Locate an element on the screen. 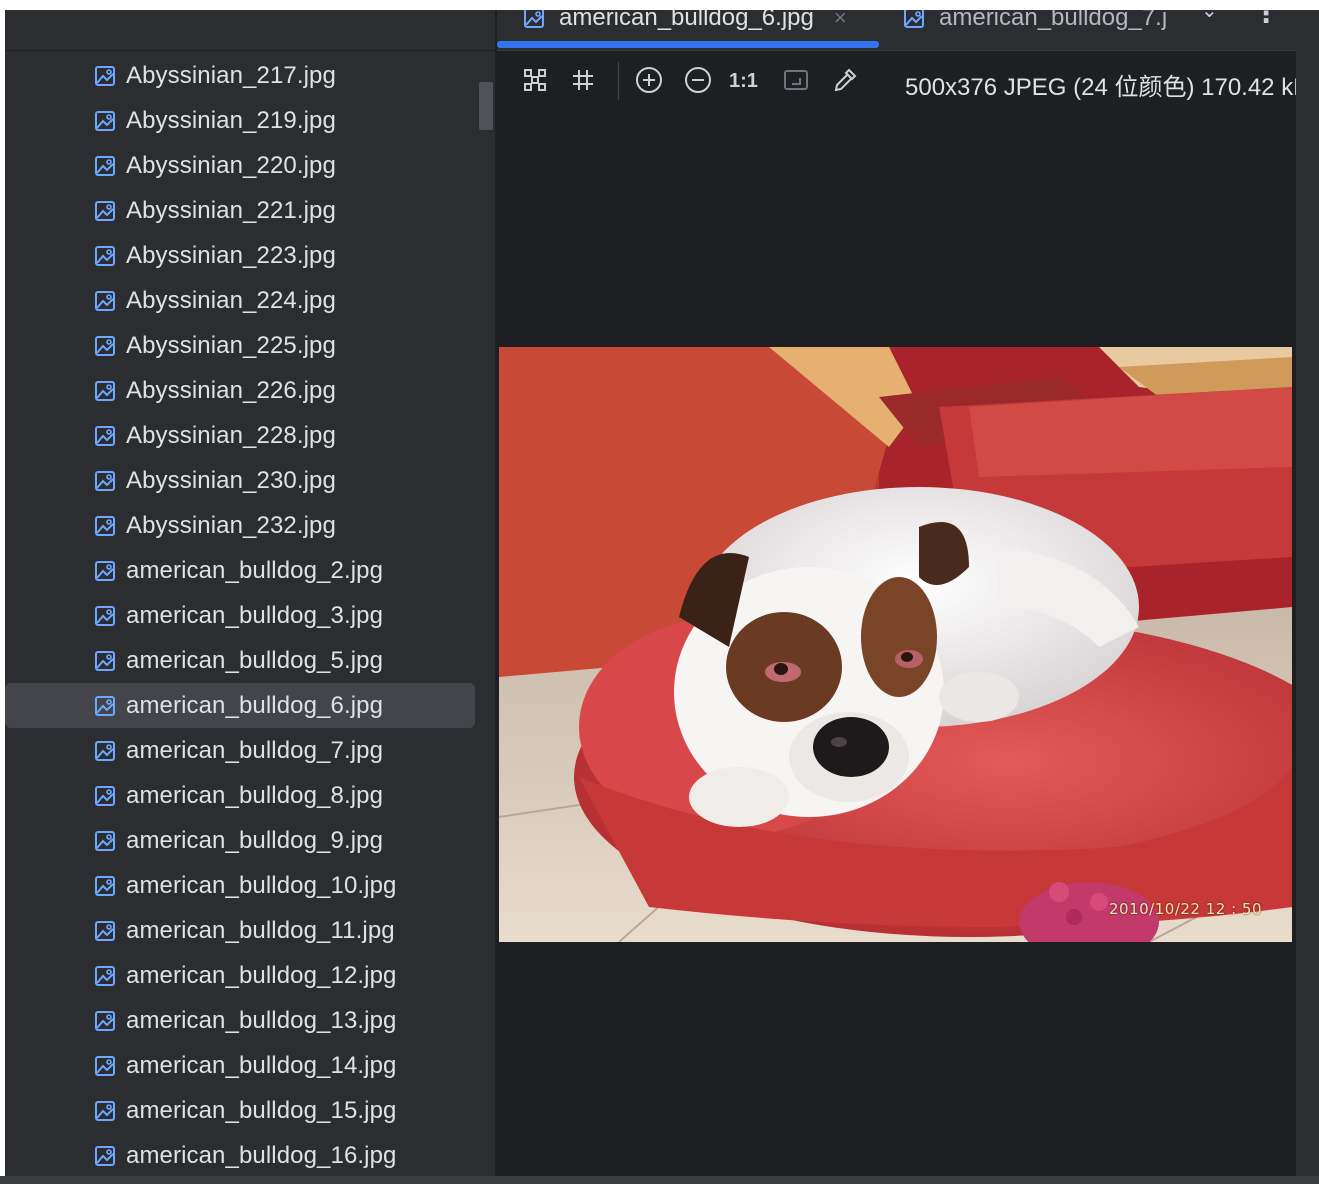 The height and width of the screenshot is (1184, 1319). file-tree-item: Abyssinian_232.jpg is located at coordinates (240, 525).